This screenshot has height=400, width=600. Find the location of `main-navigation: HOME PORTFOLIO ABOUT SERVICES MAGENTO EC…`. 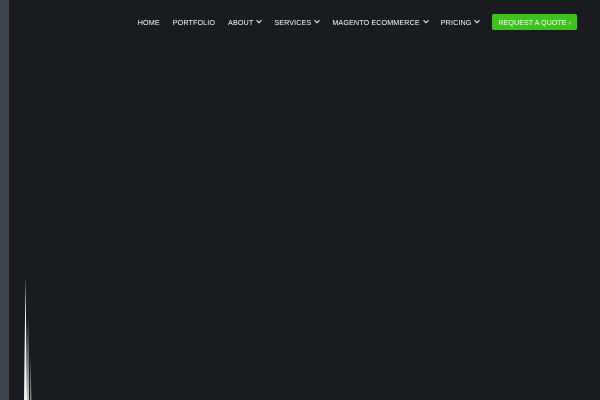

main-navigation: HOME PORTFOLIO ABOUT SERVICES MAGENTO EC… is located at coordinates (357, 22).